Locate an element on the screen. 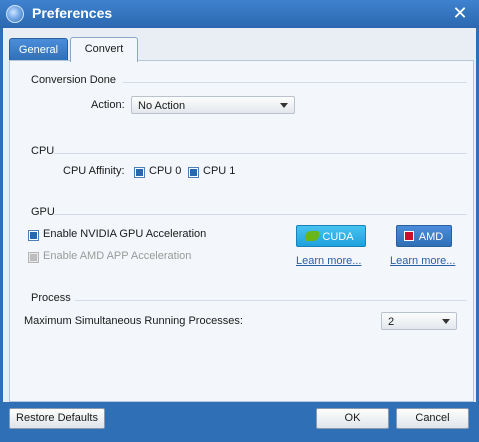 The width and height of the screenshot is (479, 442). max-processes-select: 2 is located at coordinates (419, 321).